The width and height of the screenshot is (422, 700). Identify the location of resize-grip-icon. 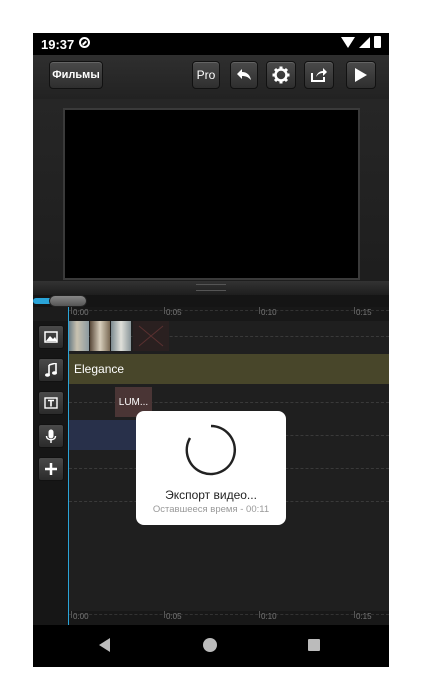
(211, 287).